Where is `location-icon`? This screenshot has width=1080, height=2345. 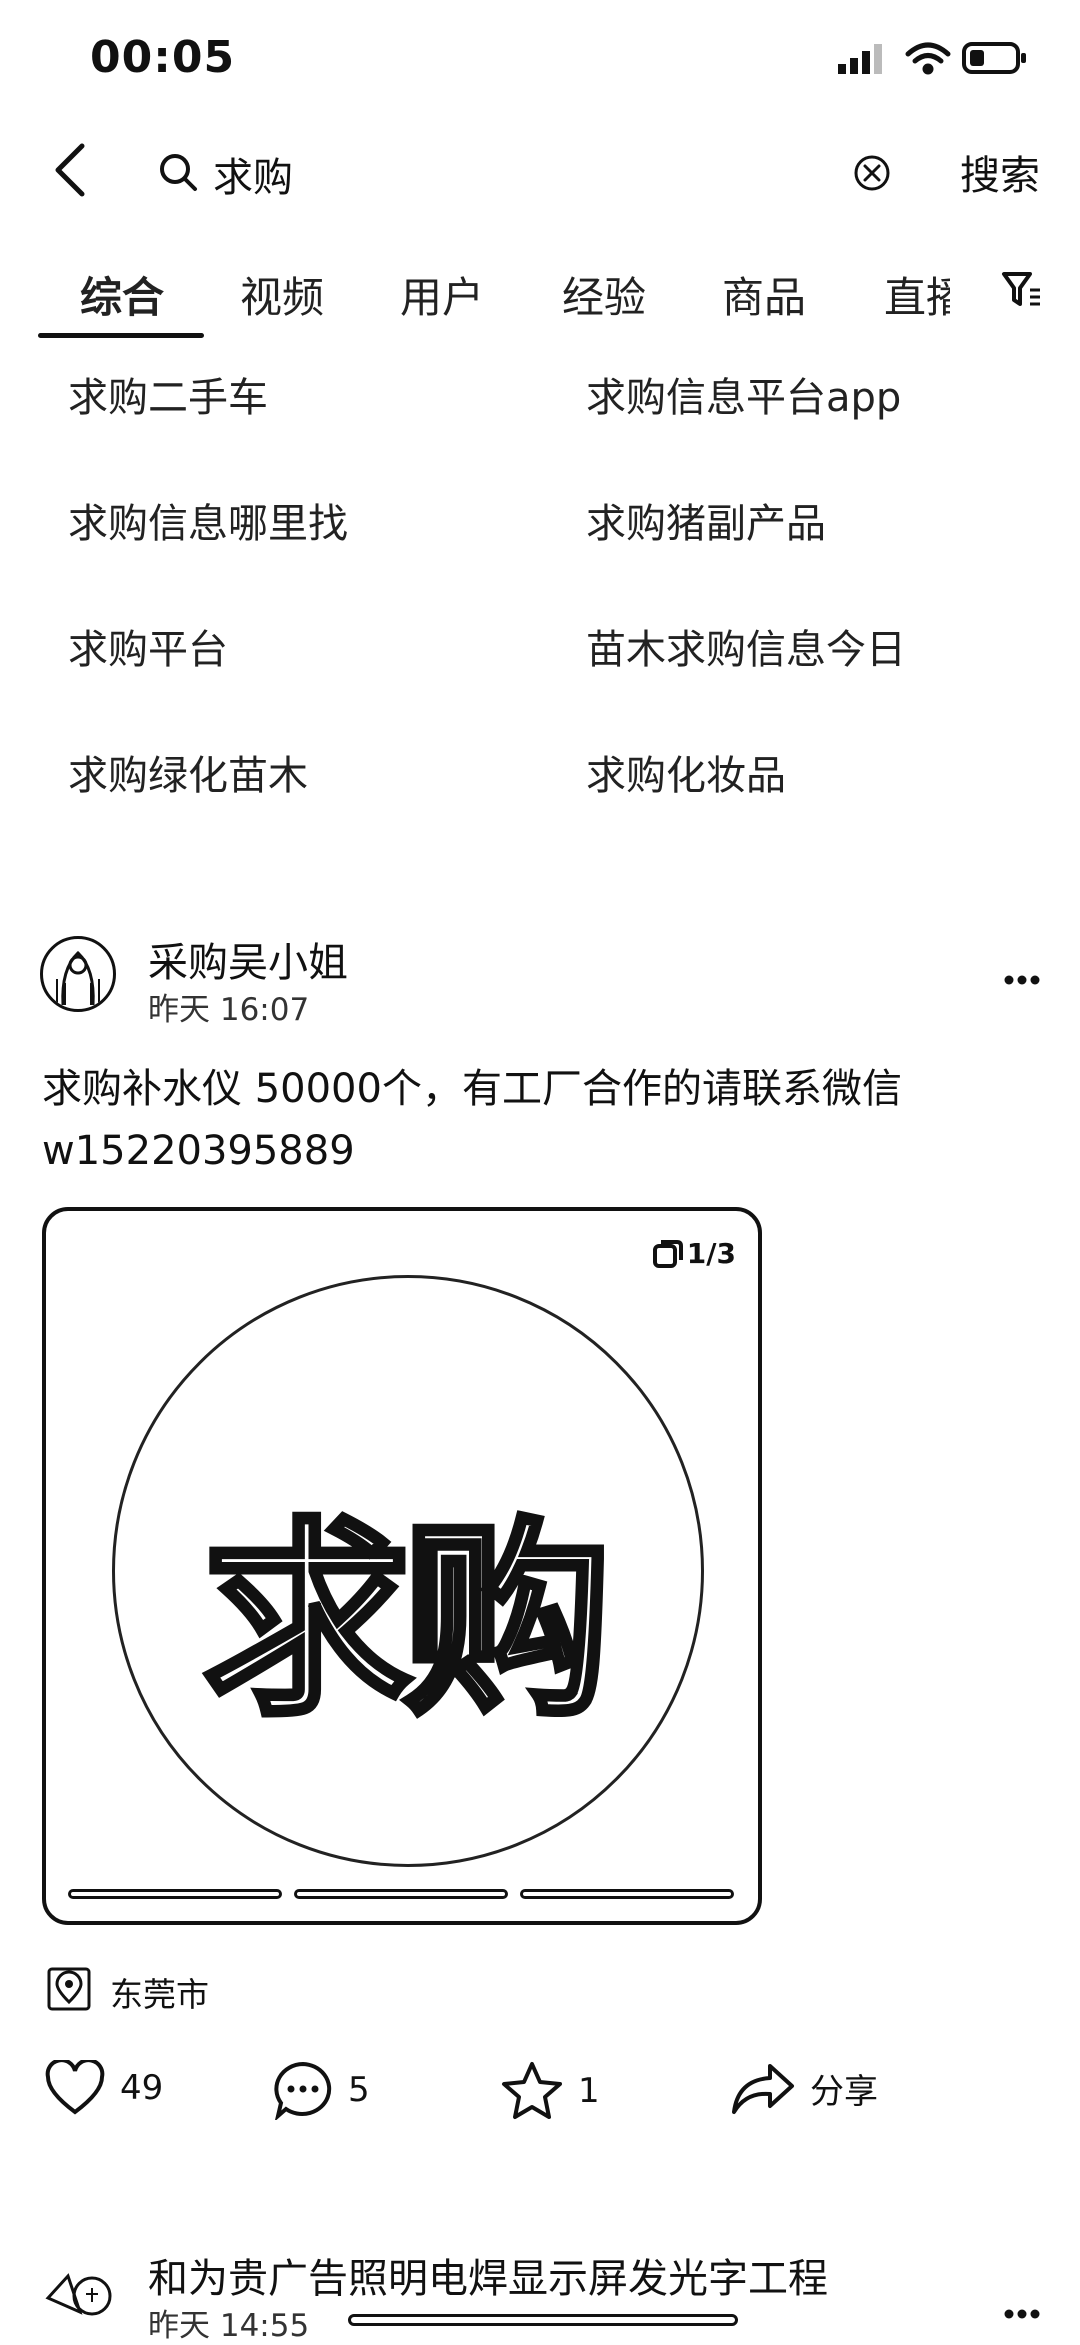 location-icon is located at coordinates (69, 1991).